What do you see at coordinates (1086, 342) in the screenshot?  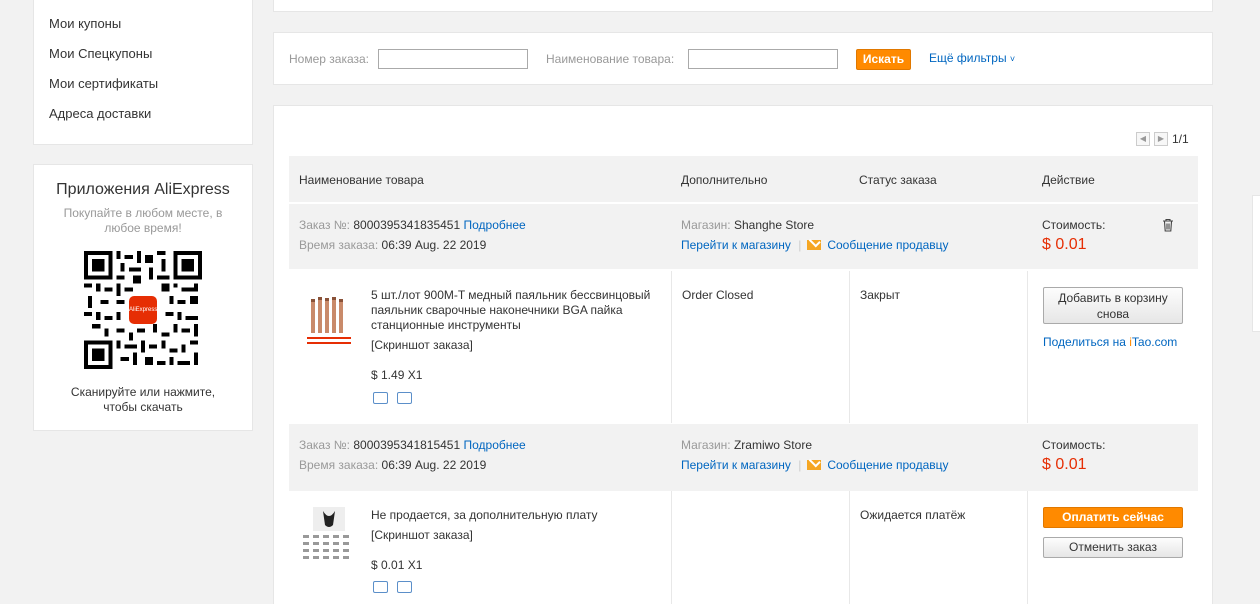 I see `share-label: Поделиться на` at bounding box center [1086, 342].